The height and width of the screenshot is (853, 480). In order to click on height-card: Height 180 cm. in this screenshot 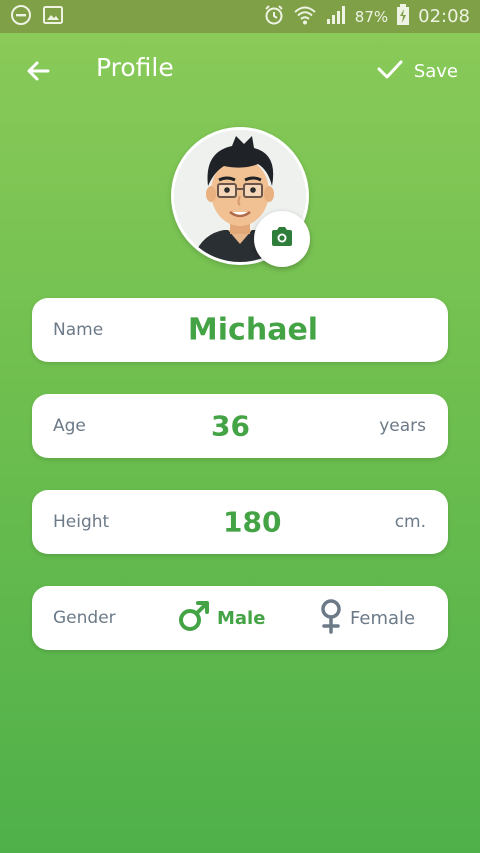, I will do `click(240, 522)`.